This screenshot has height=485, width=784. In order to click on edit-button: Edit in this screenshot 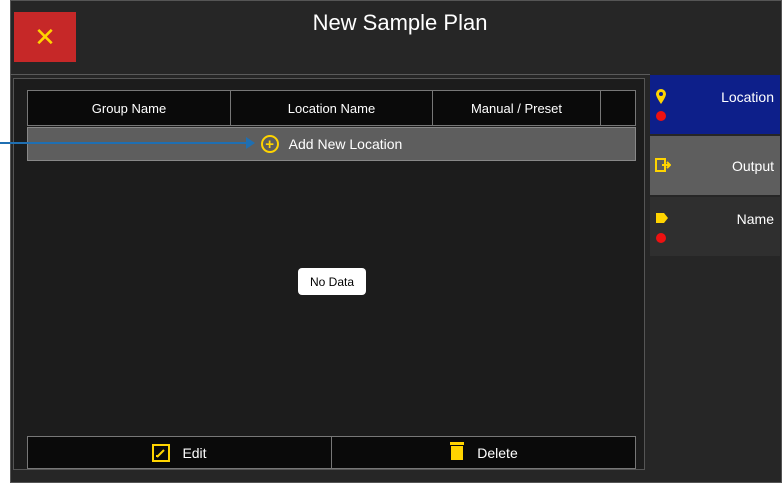, I will do `click(179, 452)`.